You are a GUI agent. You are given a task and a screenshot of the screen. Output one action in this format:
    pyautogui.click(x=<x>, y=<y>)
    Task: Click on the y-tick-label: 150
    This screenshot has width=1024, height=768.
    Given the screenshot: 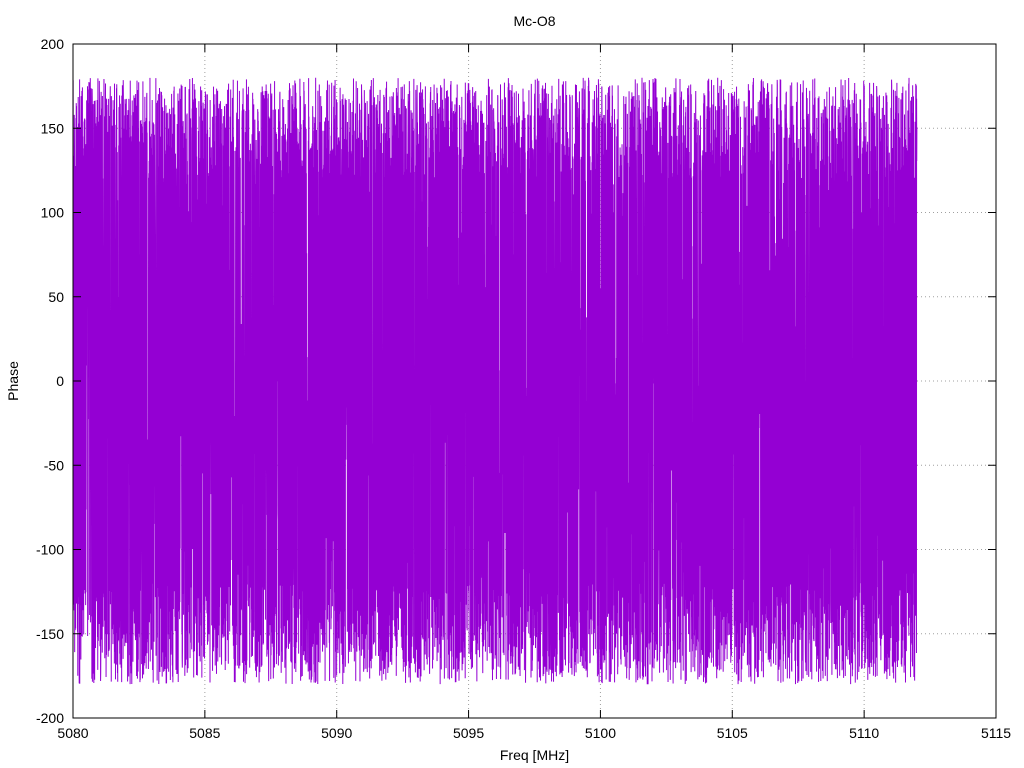 What is the action you would take?
    pyautogui.click(x=53, y=128)
    